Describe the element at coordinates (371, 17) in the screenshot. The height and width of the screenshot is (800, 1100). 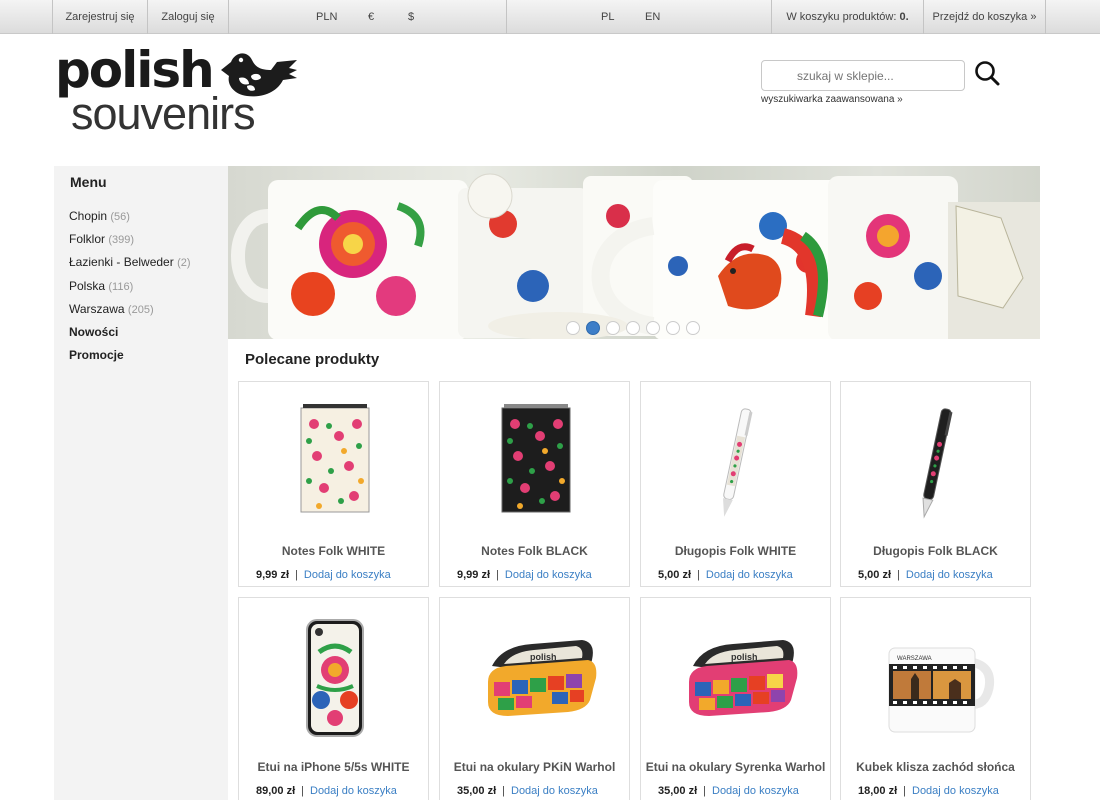
I see `currency-eur: €` at that location.